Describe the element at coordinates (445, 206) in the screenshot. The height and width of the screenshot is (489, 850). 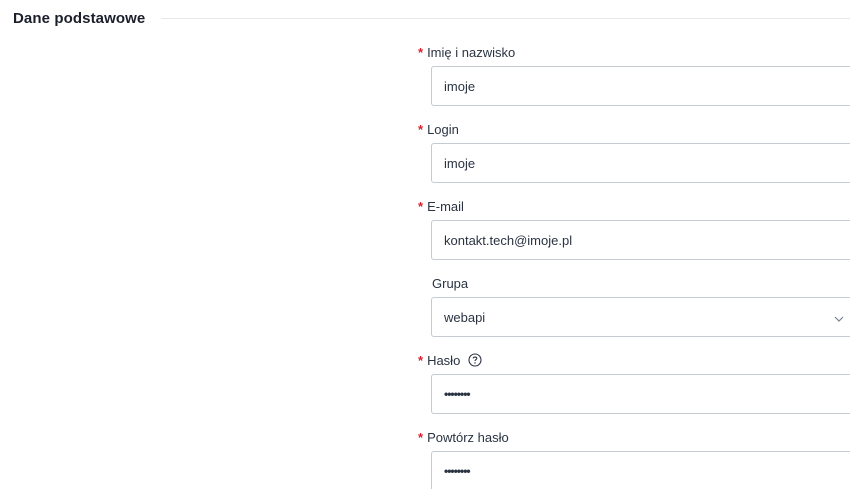
I see `email-label-text: E-mail` at that location.